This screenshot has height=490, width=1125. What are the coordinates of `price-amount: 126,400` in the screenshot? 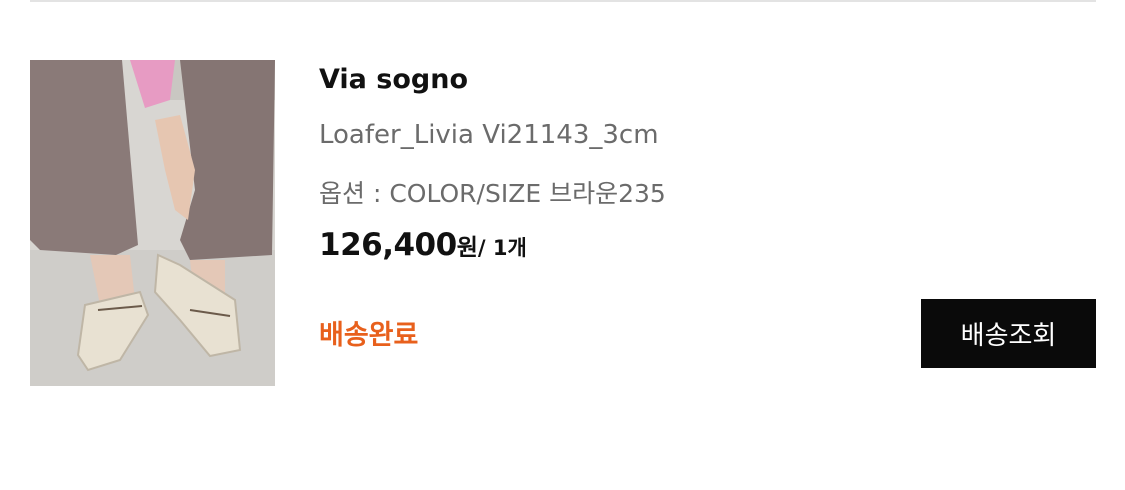 It's located at (388, 245).